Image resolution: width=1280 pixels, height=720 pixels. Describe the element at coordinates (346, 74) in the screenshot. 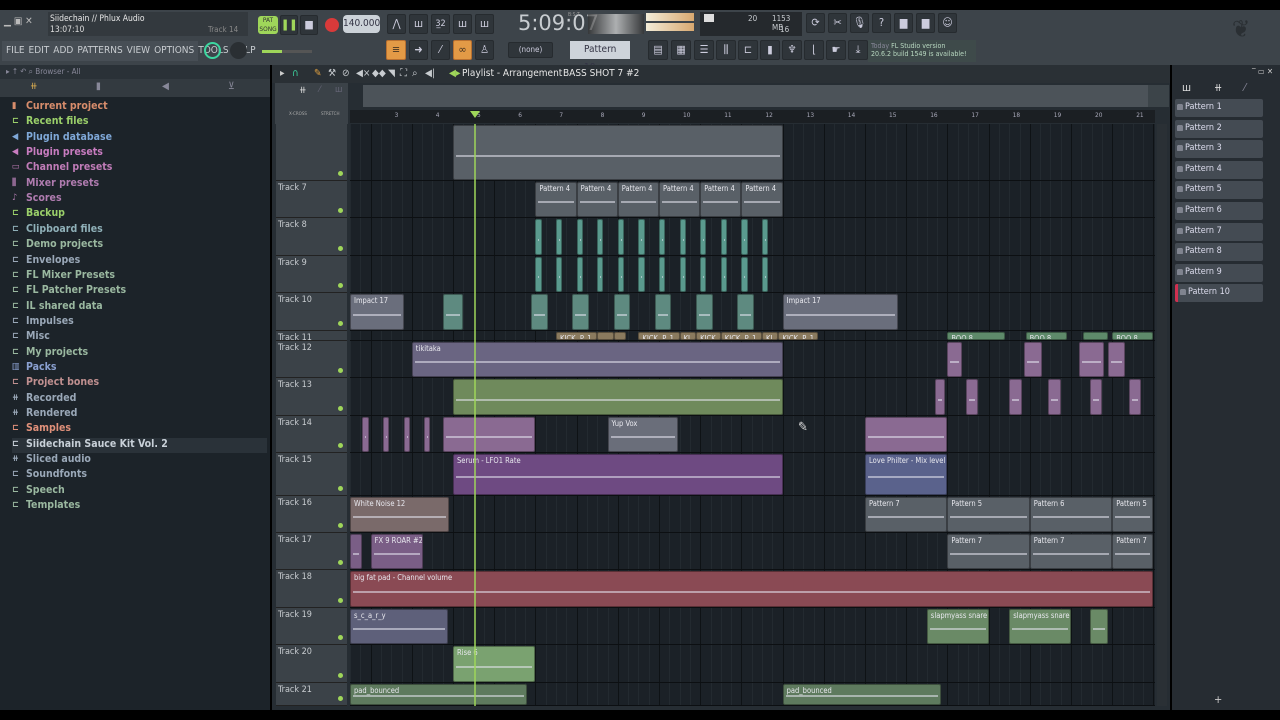

I see `delete-tool-icon: ⊘` at that location.